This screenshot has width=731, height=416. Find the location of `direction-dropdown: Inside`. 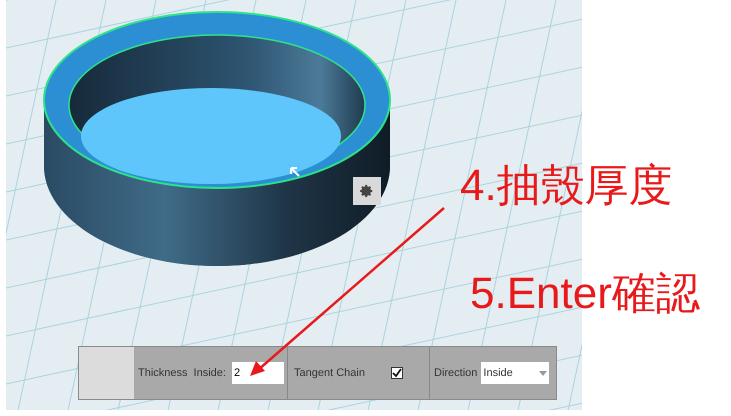

direction-dropdown: Inside is located at coordinates (515, 373).